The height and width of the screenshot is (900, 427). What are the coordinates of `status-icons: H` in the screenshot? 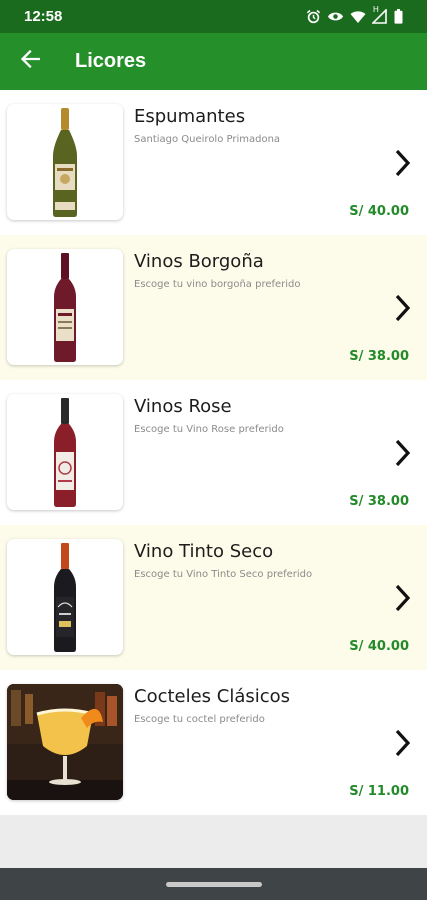 It's located at (354, 14).